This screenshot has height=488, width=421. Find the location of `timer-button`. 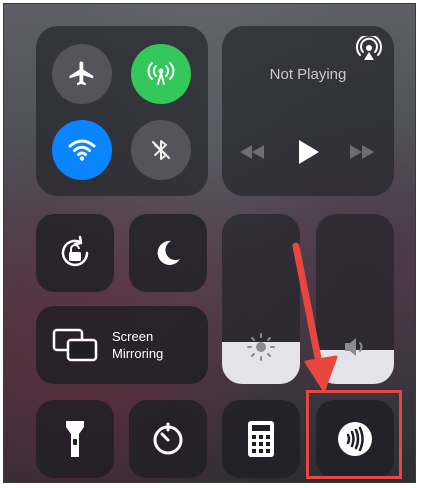

timer-button is located at coordinates (168, 439).